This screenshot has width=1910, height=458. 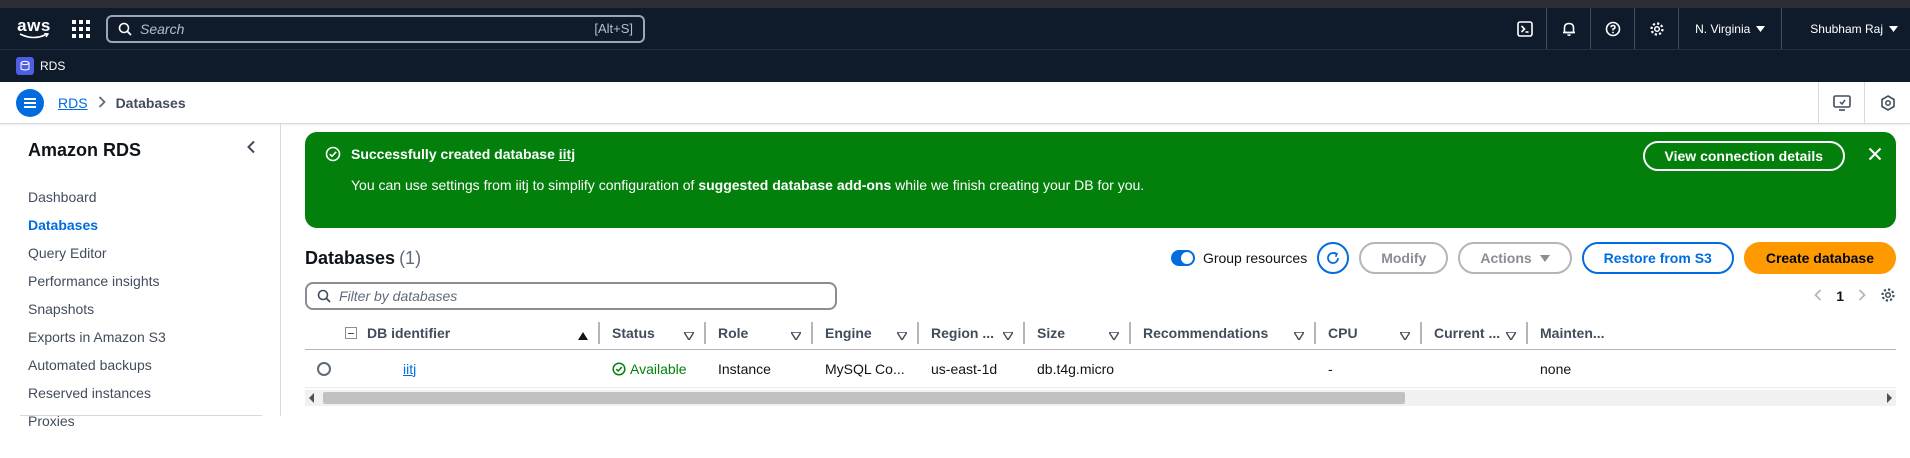 I want to click on sidebar-item-dashboard: Dashboard, so click(x=154, y=197).